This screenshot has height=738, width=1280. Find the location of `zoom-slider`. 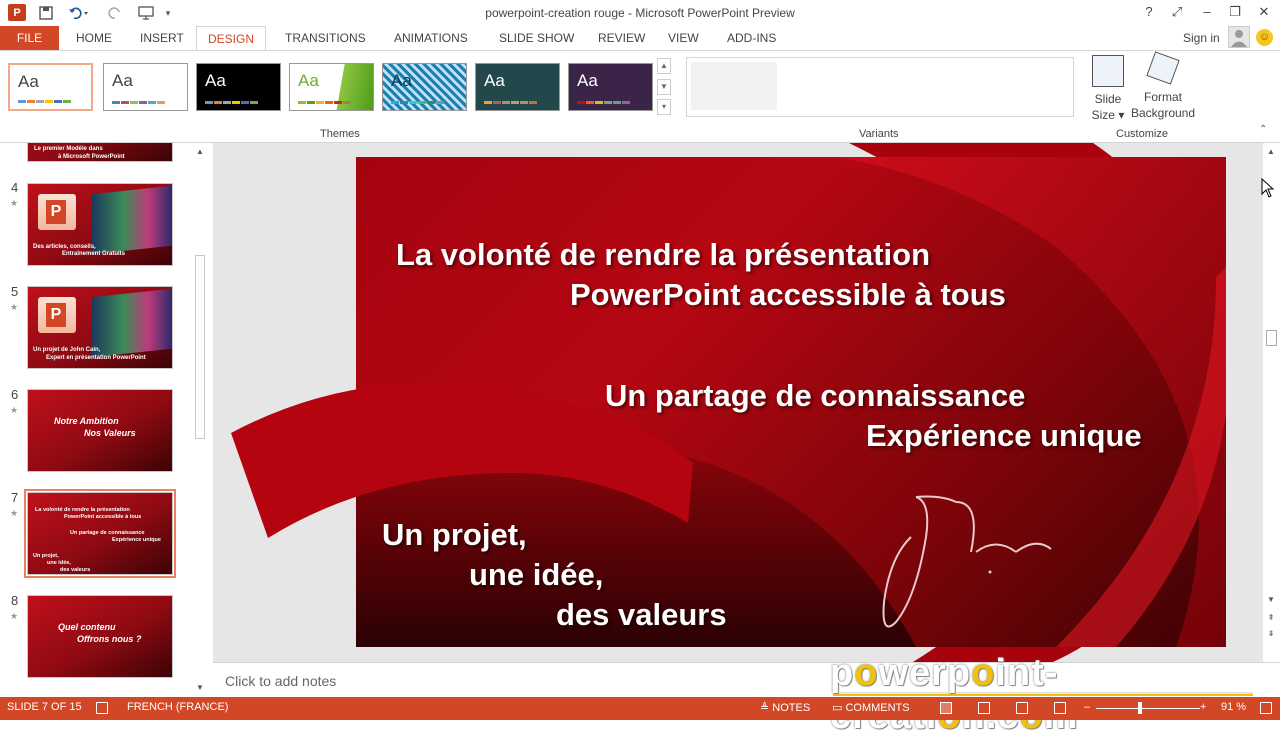

zoom-slider is located at coordinates (1148, 708).